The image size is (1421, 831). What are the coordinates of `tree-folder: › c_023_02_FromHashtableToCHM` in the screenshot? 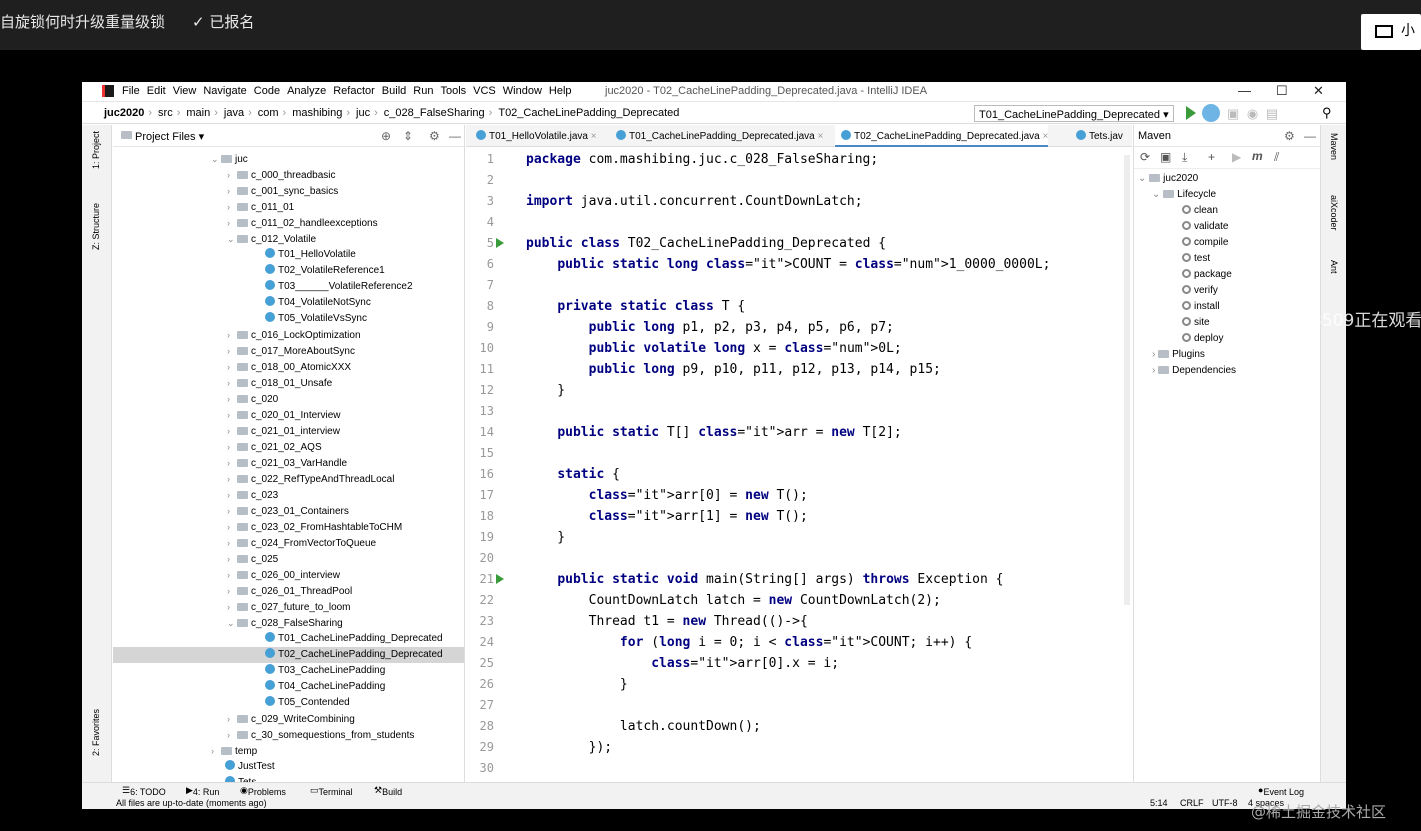 It's located at (314, 527).